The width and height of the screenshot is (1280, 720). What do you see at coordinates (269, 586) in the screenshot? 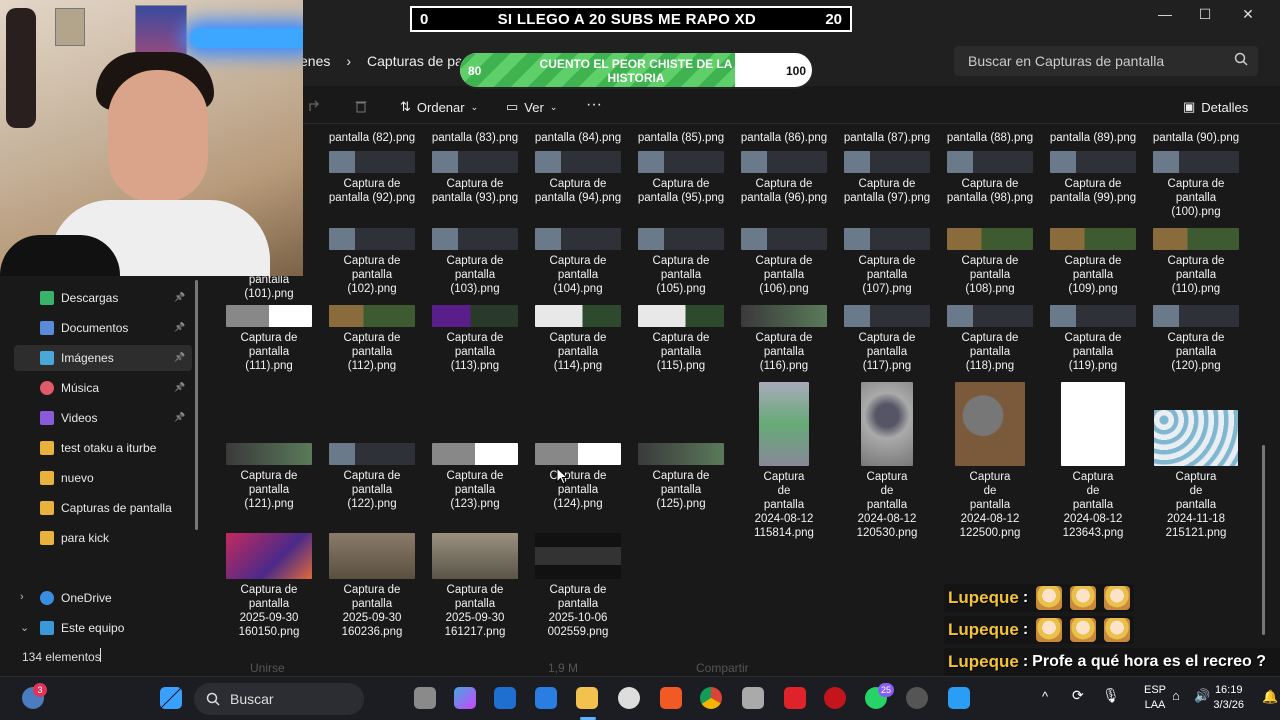
I see `file-tile: Captura de pantalla 2025-09-30 160150.png` at bounding box center [269, 586].